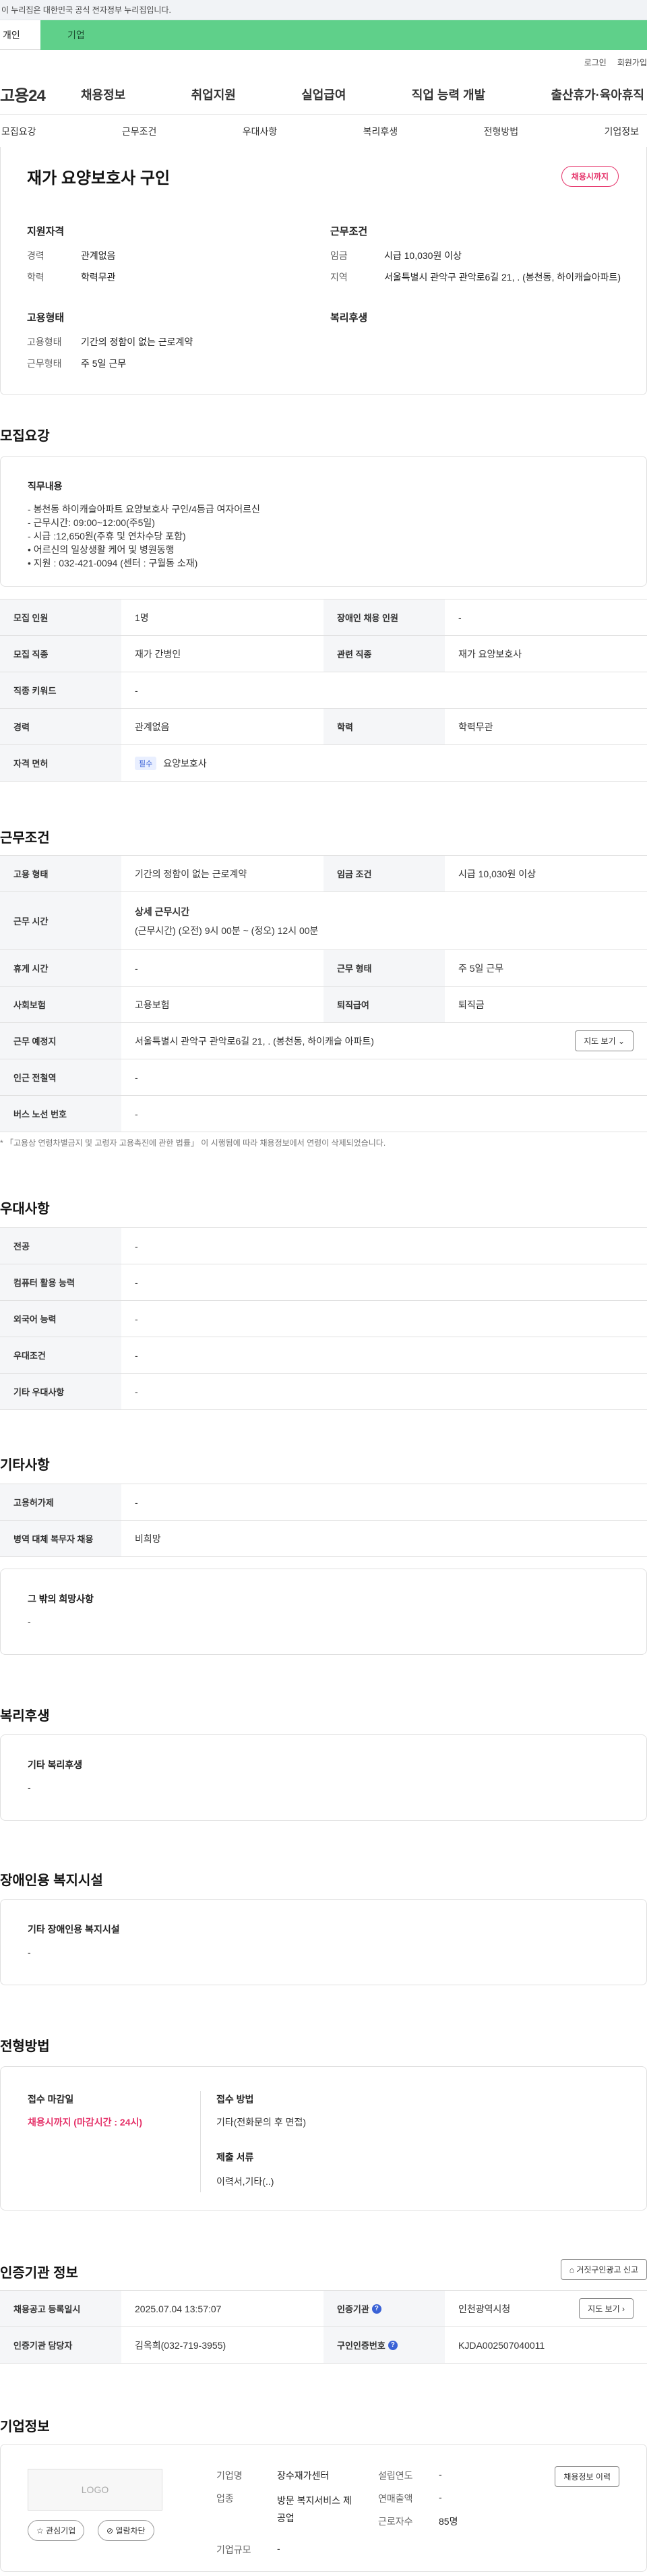 Image resolution: width=647 pixels, height=2576 pixels. What do you see at coordinates (590, 176) in the screenshot?
I see `status-badge: 채용시까지` at bounding box center [590, 176].